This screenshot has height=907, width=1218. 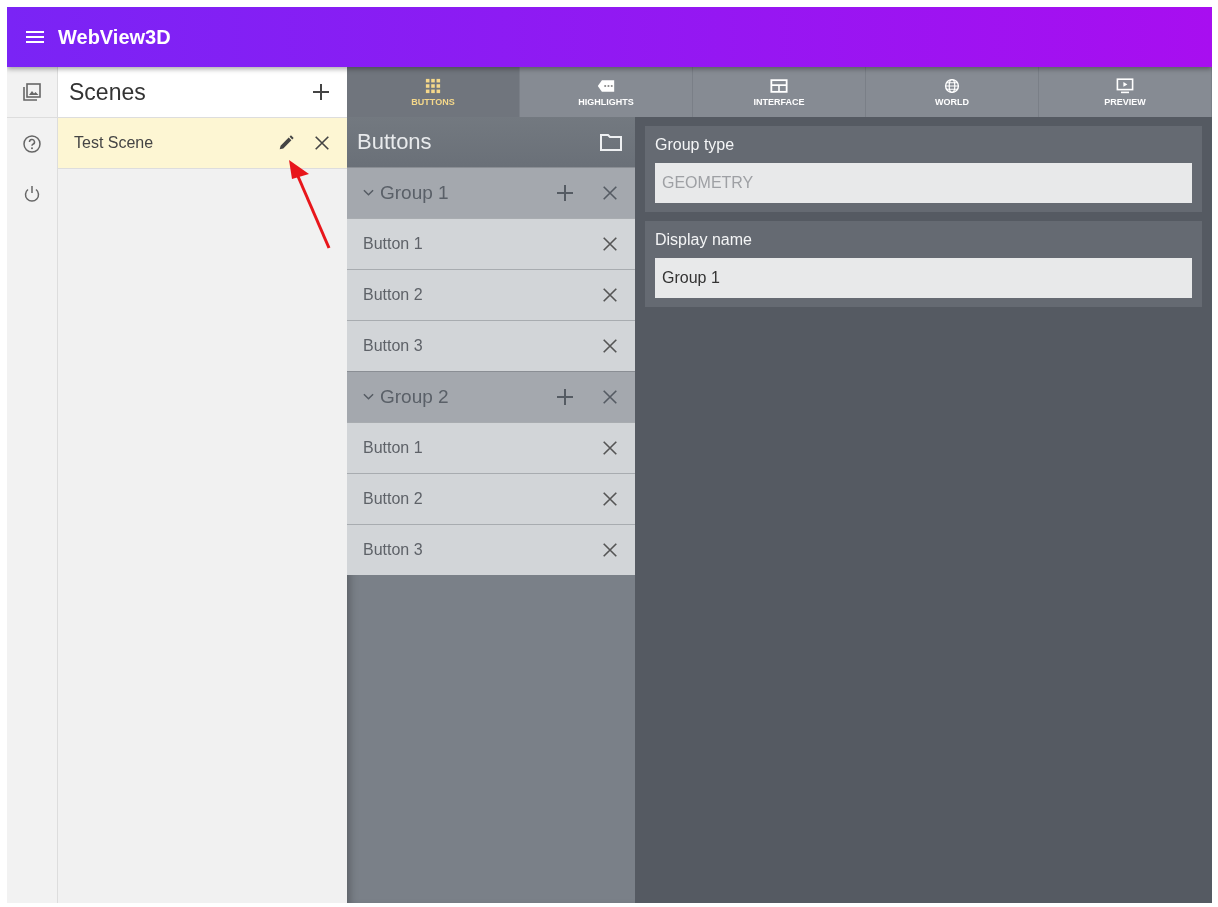 What do you see at coordinates (923, 278) in the screenshot?
I see `input-field: Group 1` at bounding box center [923, 278].